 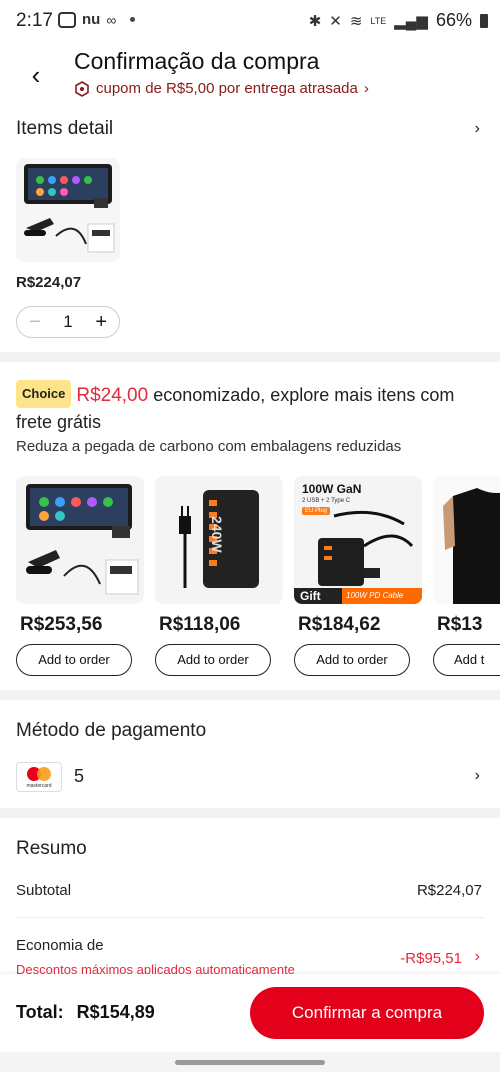 I want to click on decrease-quantity-button: −, so click(x=35, y=322).